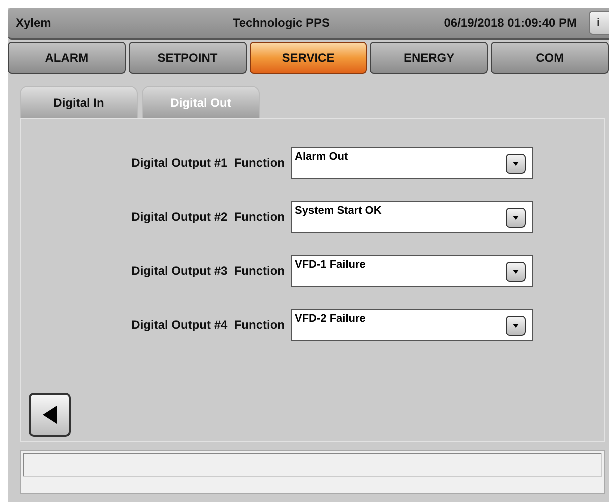 Image resolution: width=609 pixels, height=502 pixels. Describe the element at coordinates (412, 325) in the screenshot. I see `function-dropdown: VFD-2 Failure` at that location.